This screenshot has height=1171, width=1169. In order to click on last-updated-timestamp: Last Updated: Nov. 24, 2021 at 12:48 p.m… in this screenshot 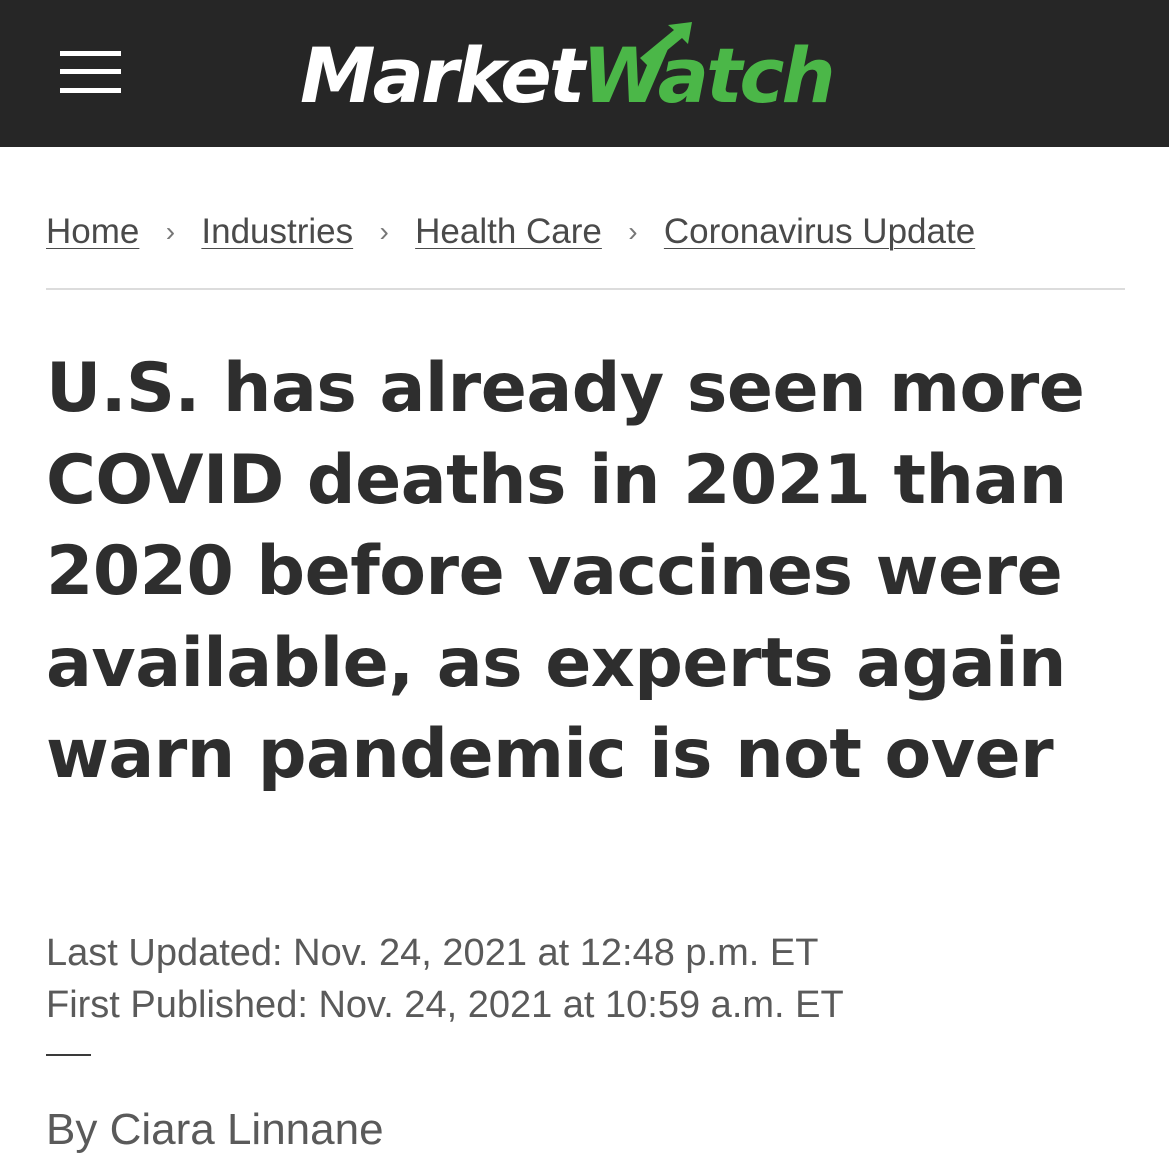, I will do `click(432, 953)`.